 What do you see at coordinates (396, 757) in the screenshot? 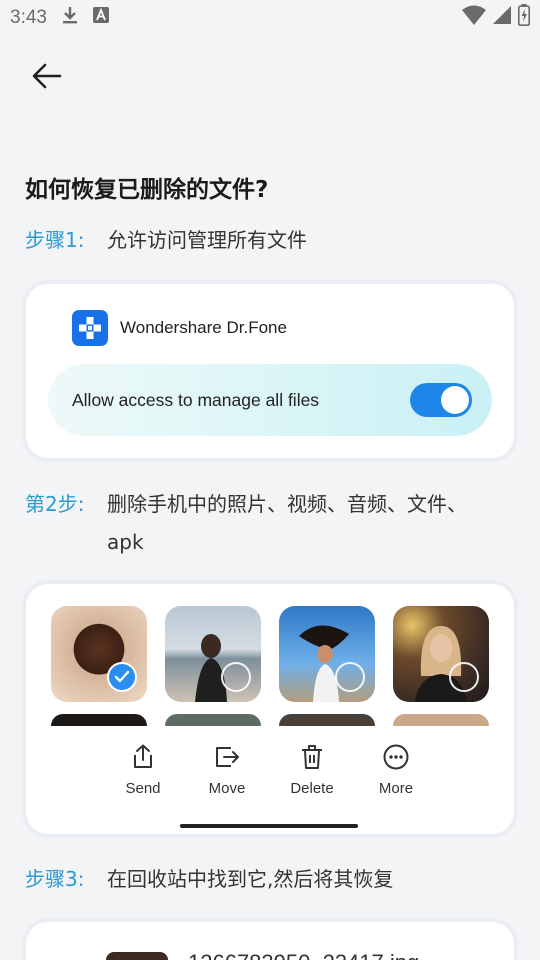
I see `more-dots-icon` at bounding box center [396, 757].